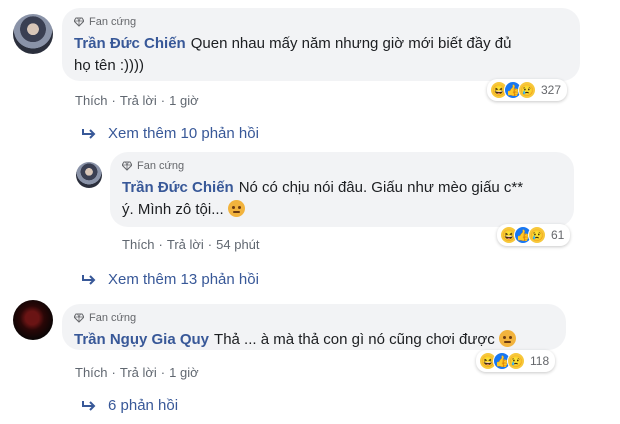 The image size is (620, 424). What do you see at coordinates (141, 339) in the screenshot?
I see `comment-author: Trần Ngụy Gia Quy` at bounding box center [141, 339].